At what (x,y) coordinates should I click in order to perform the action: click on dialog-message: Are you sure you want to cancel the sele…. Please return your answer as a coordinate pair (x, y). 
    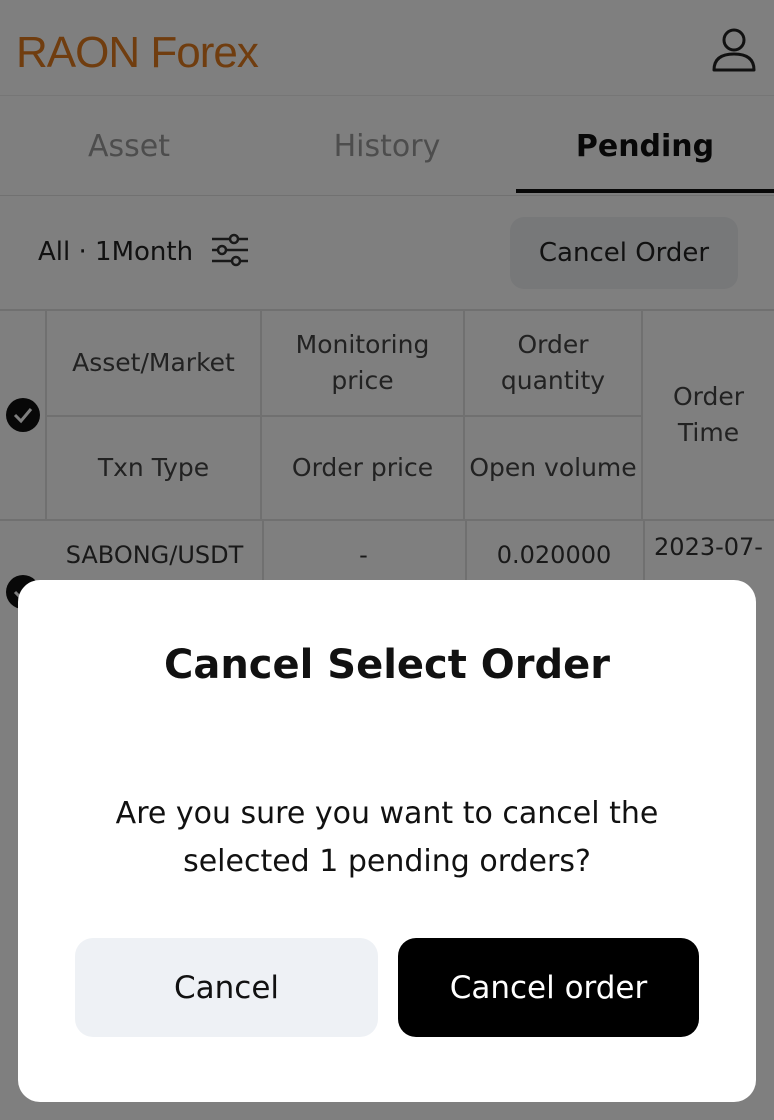
    Looking at the image, I should click on (387, 837).